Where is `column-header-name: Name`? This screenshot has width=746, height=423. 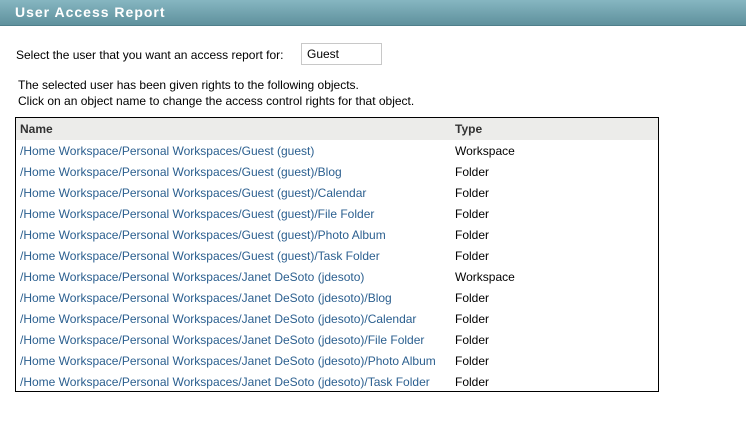
column-header-name: Name is located at coordinates (36, 129).